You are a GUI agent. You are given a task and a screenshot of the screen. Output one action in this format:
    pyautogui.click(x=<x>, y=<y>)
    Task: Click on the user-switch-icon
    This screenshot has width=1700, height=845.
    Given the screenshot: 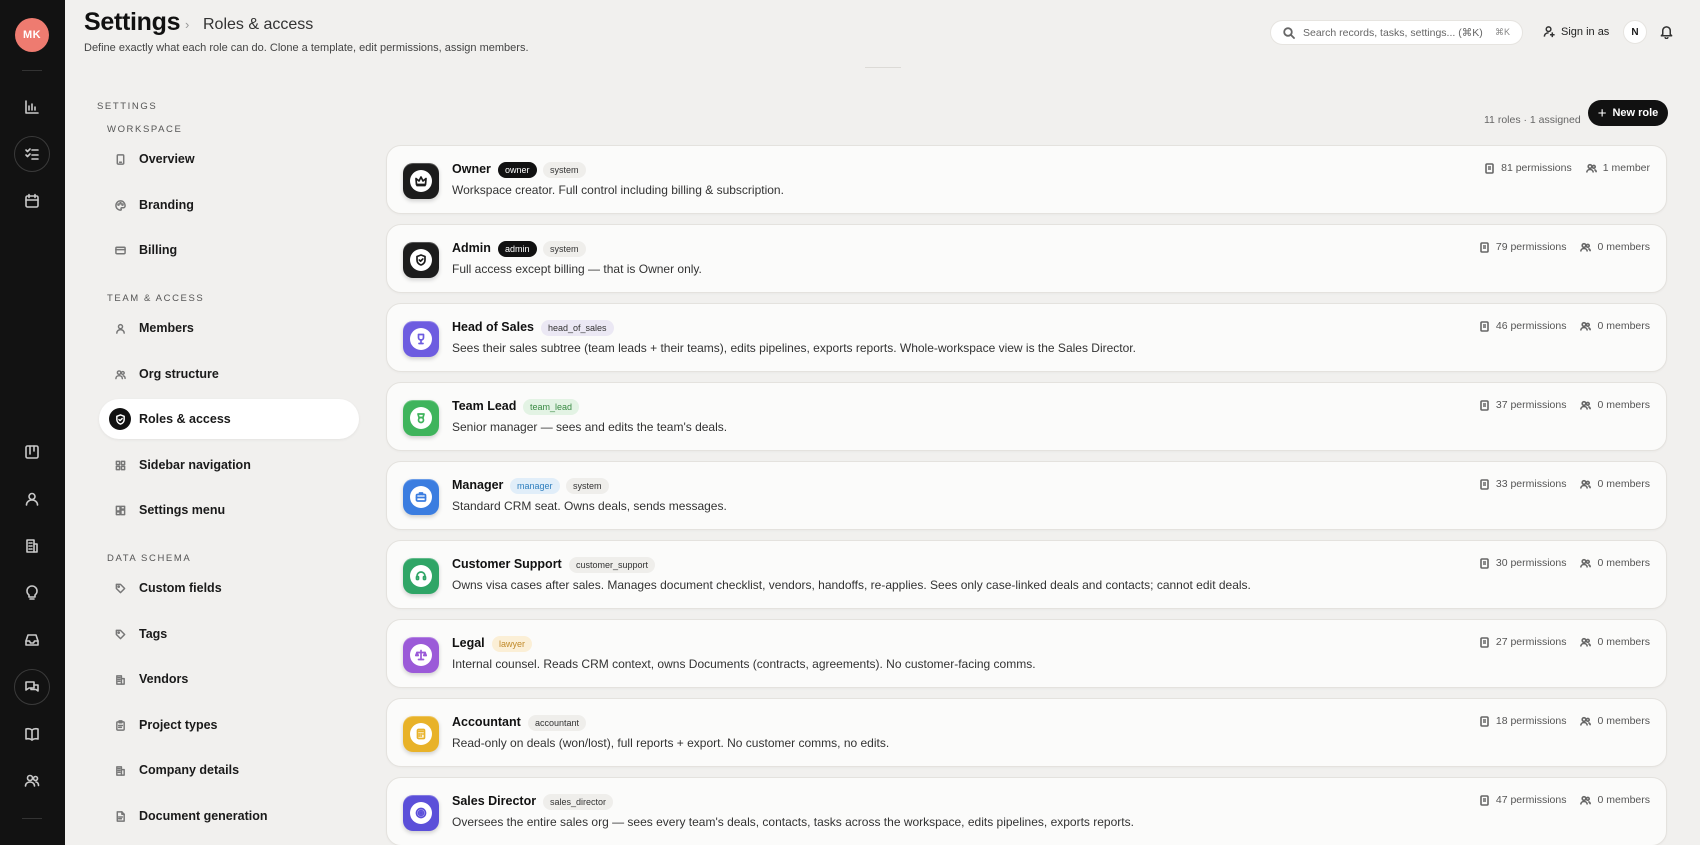 What is the action you would take?
    pyautogui.click(x=1549, y=32)
    